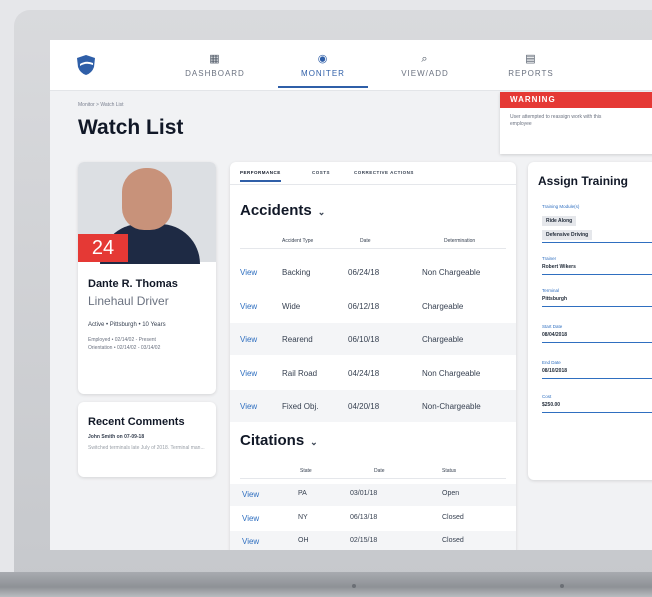  What do you see at coordinates (303, 517) in the screenshot?
I see `citation-state: NY` at bounding box center [303, 517].